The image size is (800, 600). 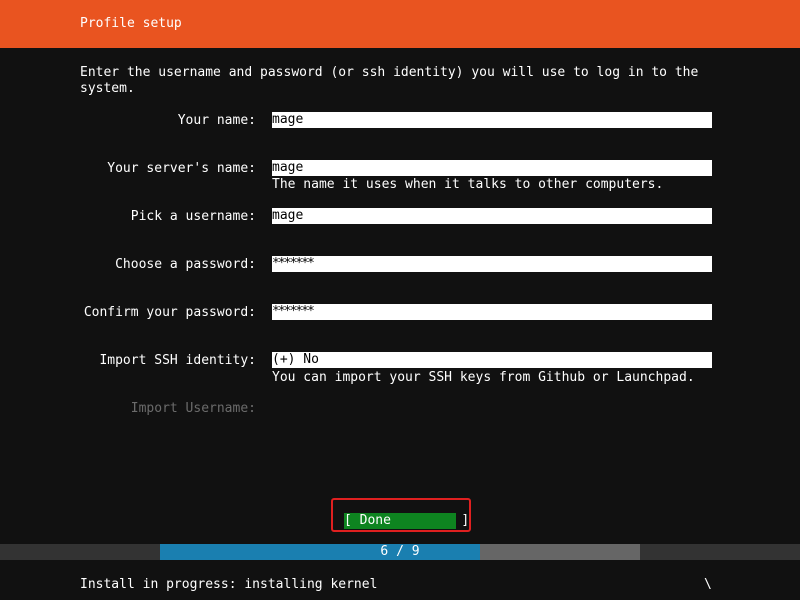 What do you see at coordinates (708, 584) in the screenshot?
I see `spinner-icon: \` at bounding box center [708, 584].